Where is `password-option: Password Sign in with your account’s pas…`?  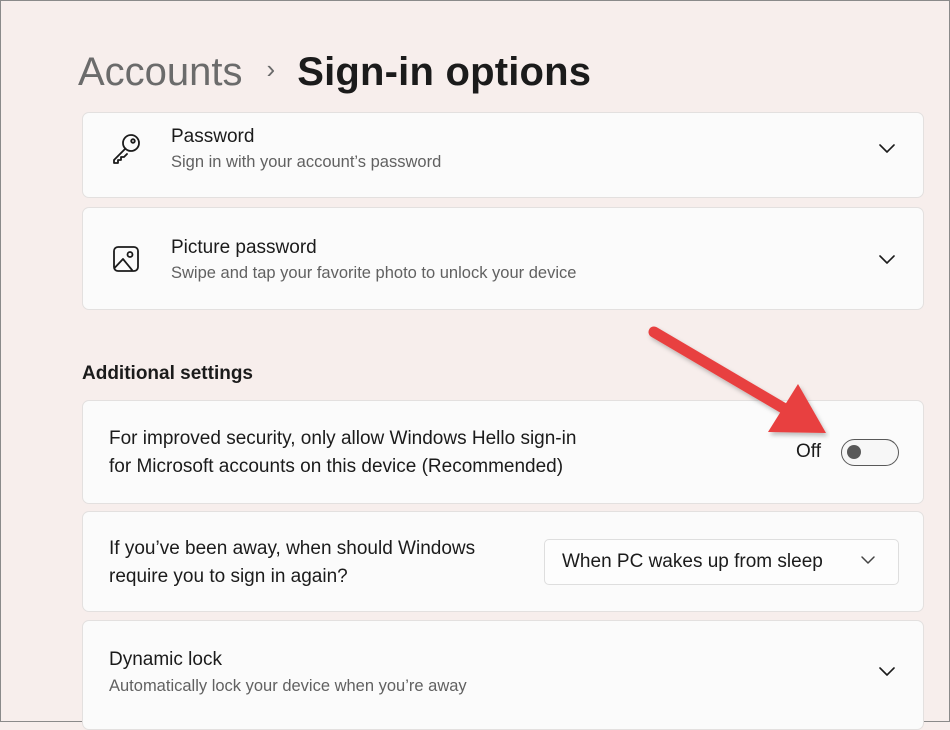 password-option: Password Sign in with your account’s pas… is located at coordinates (503, 155).